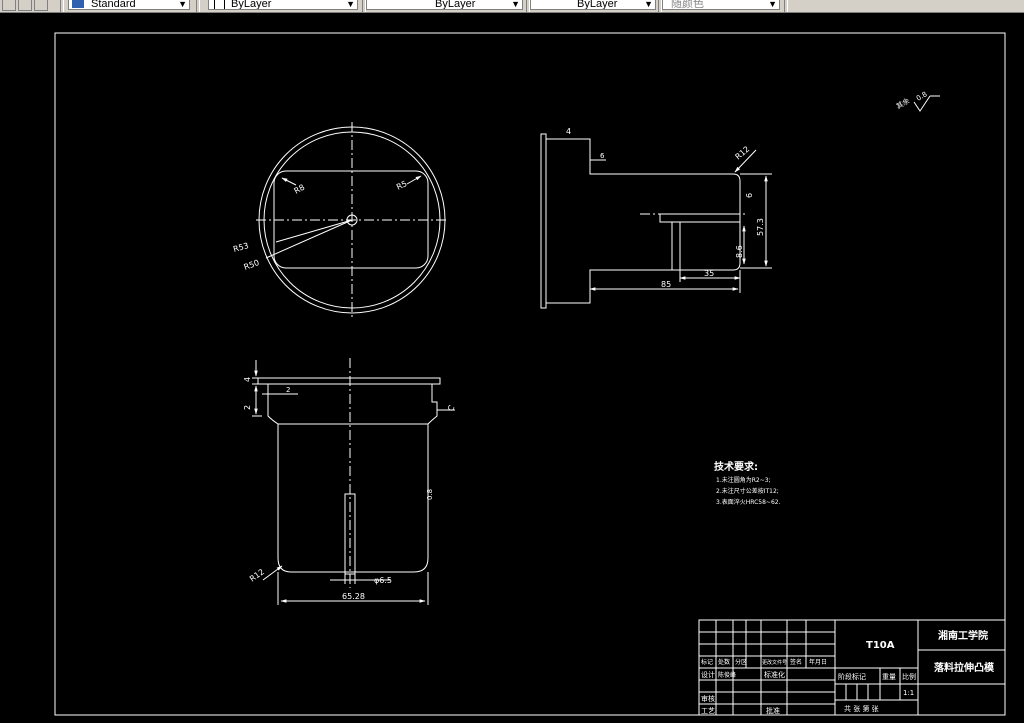 This screenshot has width=1024, height=723. What do you see at coordinates (401, 185) in the screenshot?
I see `dim-r5: R5` at bounding box center [401, 185].